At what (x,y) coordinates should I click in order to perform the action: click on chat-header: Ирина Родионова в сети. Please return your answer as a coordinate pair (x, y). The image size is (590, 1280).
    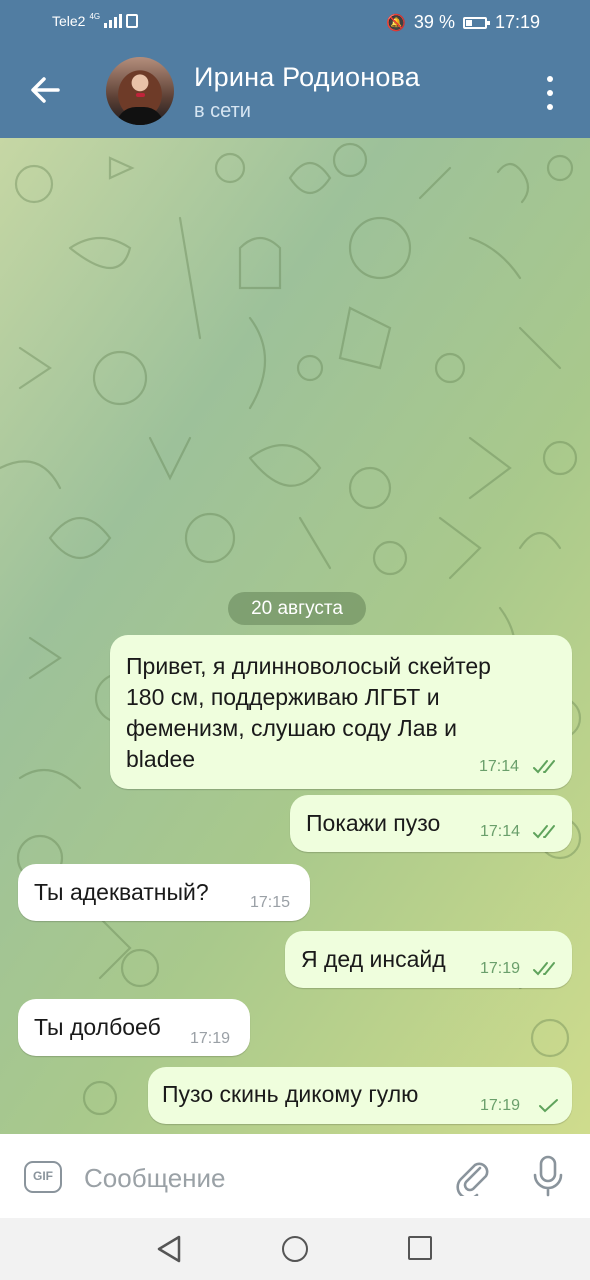
    Looking at the image, I should click on (295, 92).